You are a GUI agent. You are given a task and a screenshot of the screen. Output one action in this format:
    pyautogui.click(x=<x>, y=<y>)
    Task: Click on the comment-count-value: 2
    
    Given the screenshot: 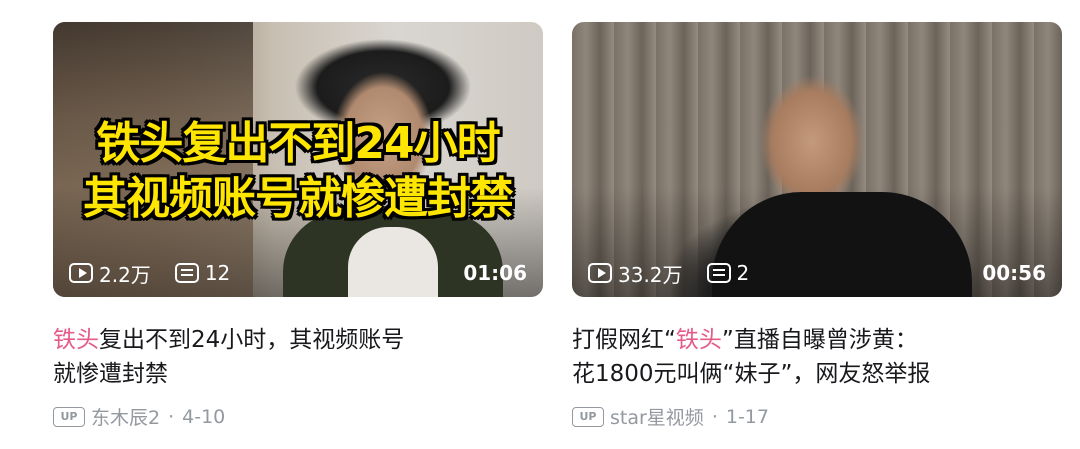 What is the action you would take?
    pyautogui.click(x=743, y=273)
    